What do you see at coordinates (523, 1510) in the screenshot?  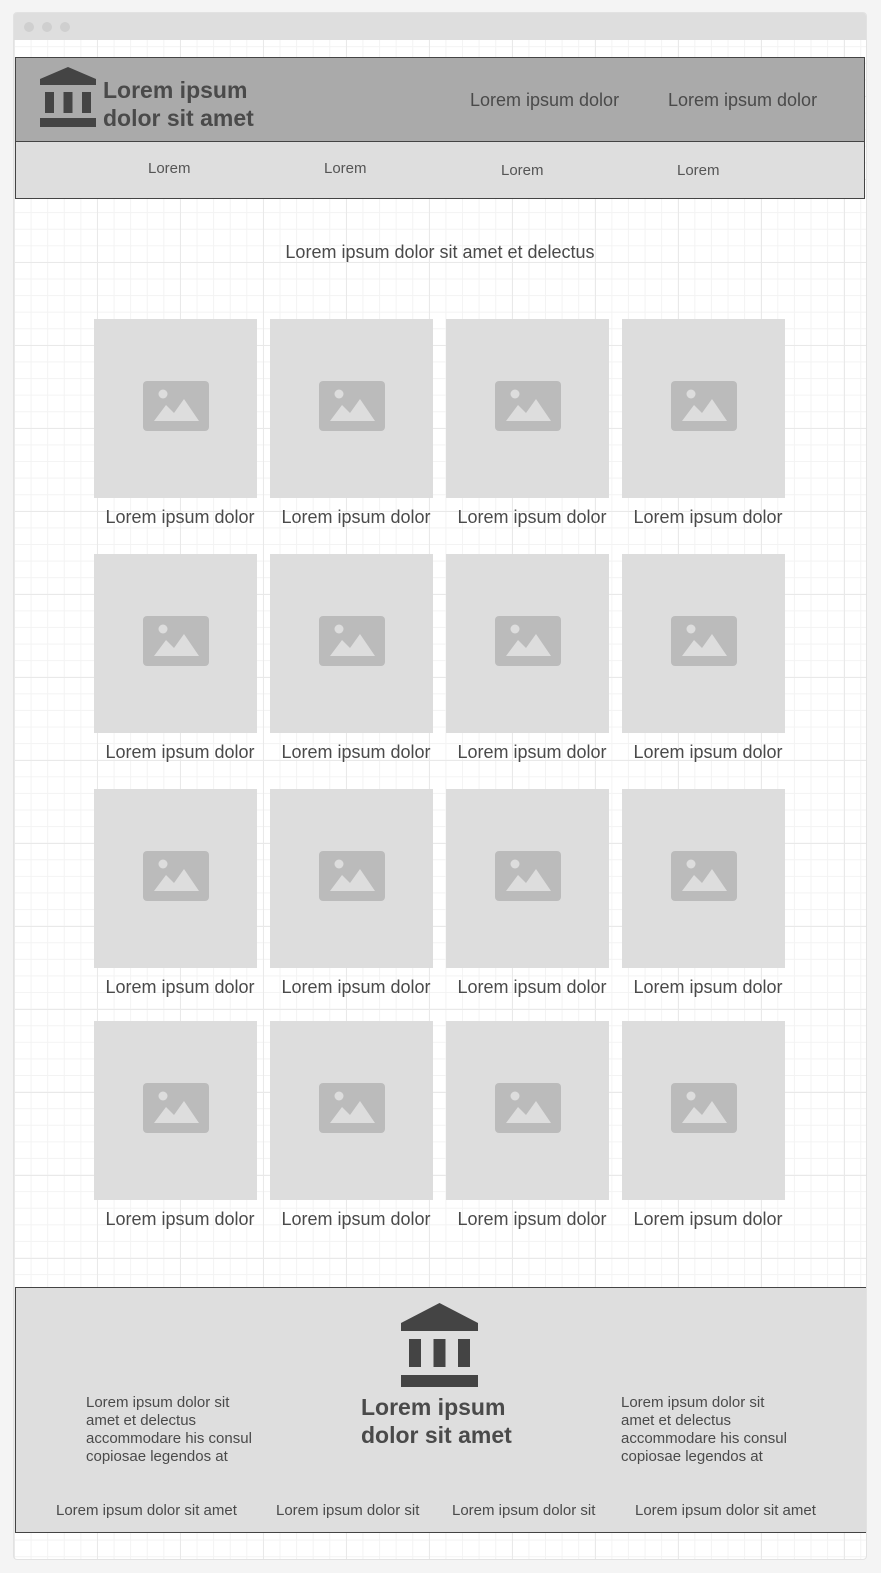 I see `footer-link-3: Lorem ipsum dolor sit` at bounding box center [523, 1510].